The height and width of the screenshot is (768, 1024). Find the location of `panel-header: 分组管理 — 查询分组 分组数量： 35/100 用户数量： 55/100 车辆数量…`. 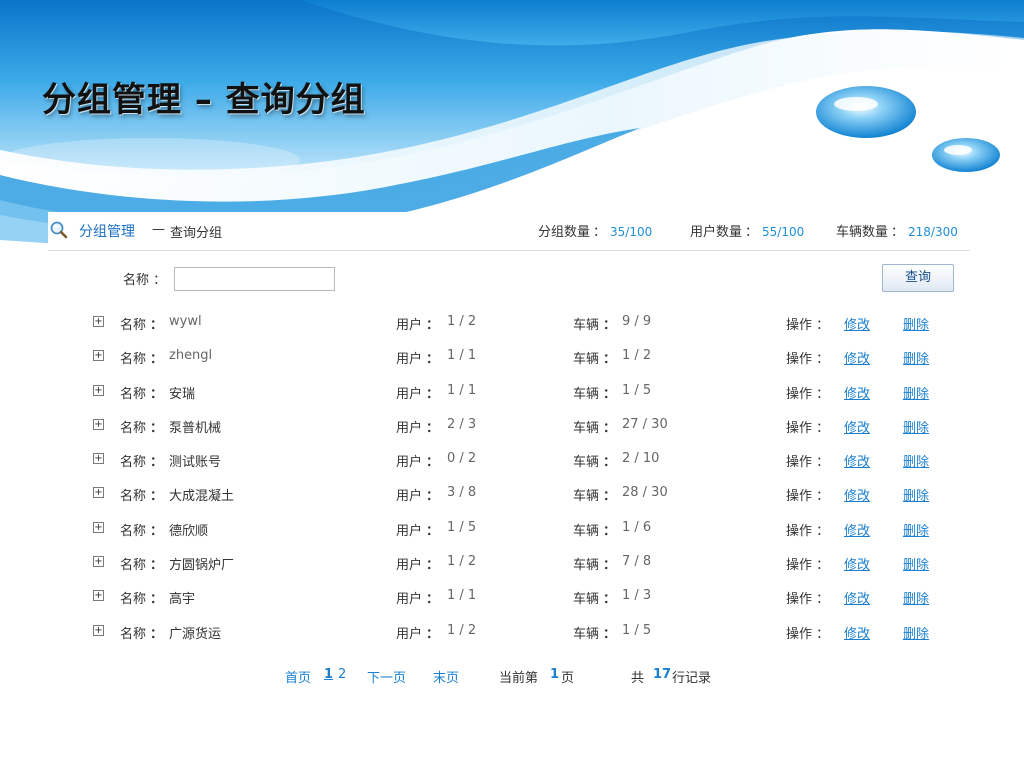

panel-header: 分组管理 — 查询分组 分组数量： 35/100 用户数量： 55/100 车辆数量… is located at coordinates (509, 231).